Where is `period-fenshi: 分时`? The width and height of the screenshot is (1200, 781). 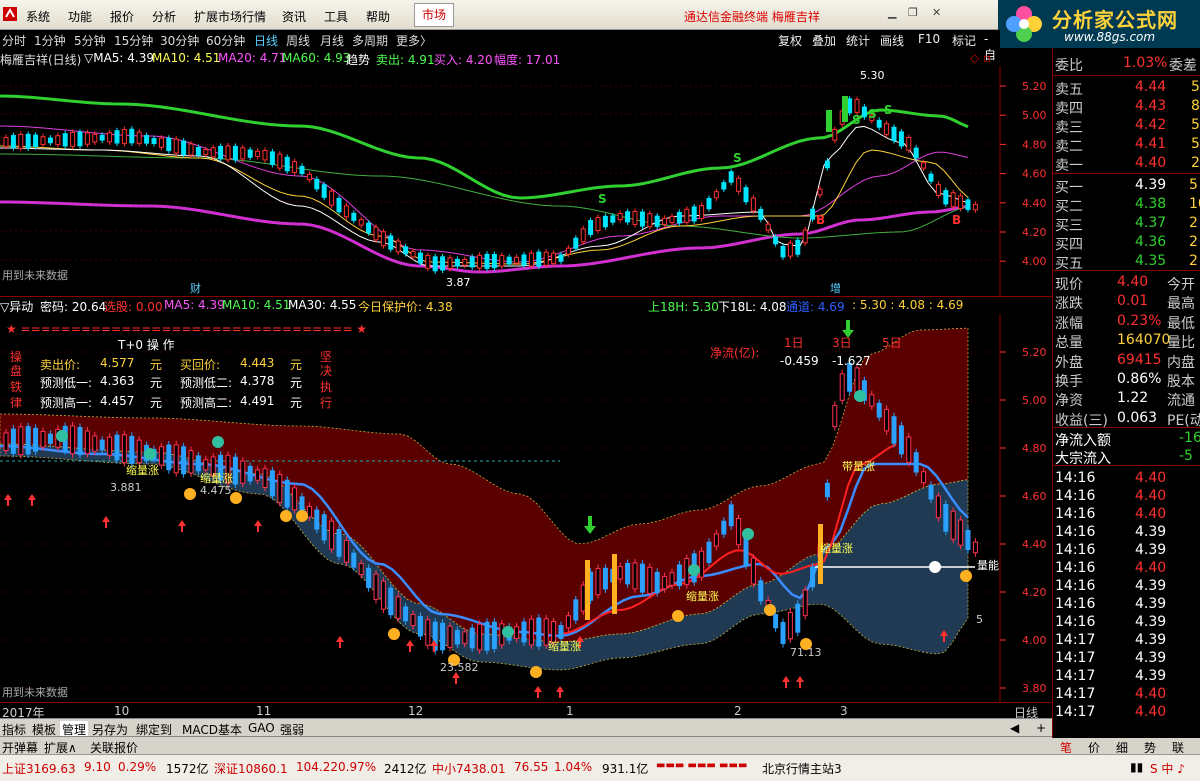
period-fenshi: 分时 is located at coordinates (14, 40).